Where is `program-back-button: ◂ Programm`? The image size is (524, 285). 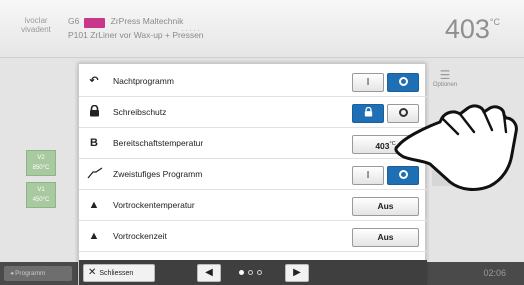
program-back-button: ◂ Programm is located at coordinates (38, 273).